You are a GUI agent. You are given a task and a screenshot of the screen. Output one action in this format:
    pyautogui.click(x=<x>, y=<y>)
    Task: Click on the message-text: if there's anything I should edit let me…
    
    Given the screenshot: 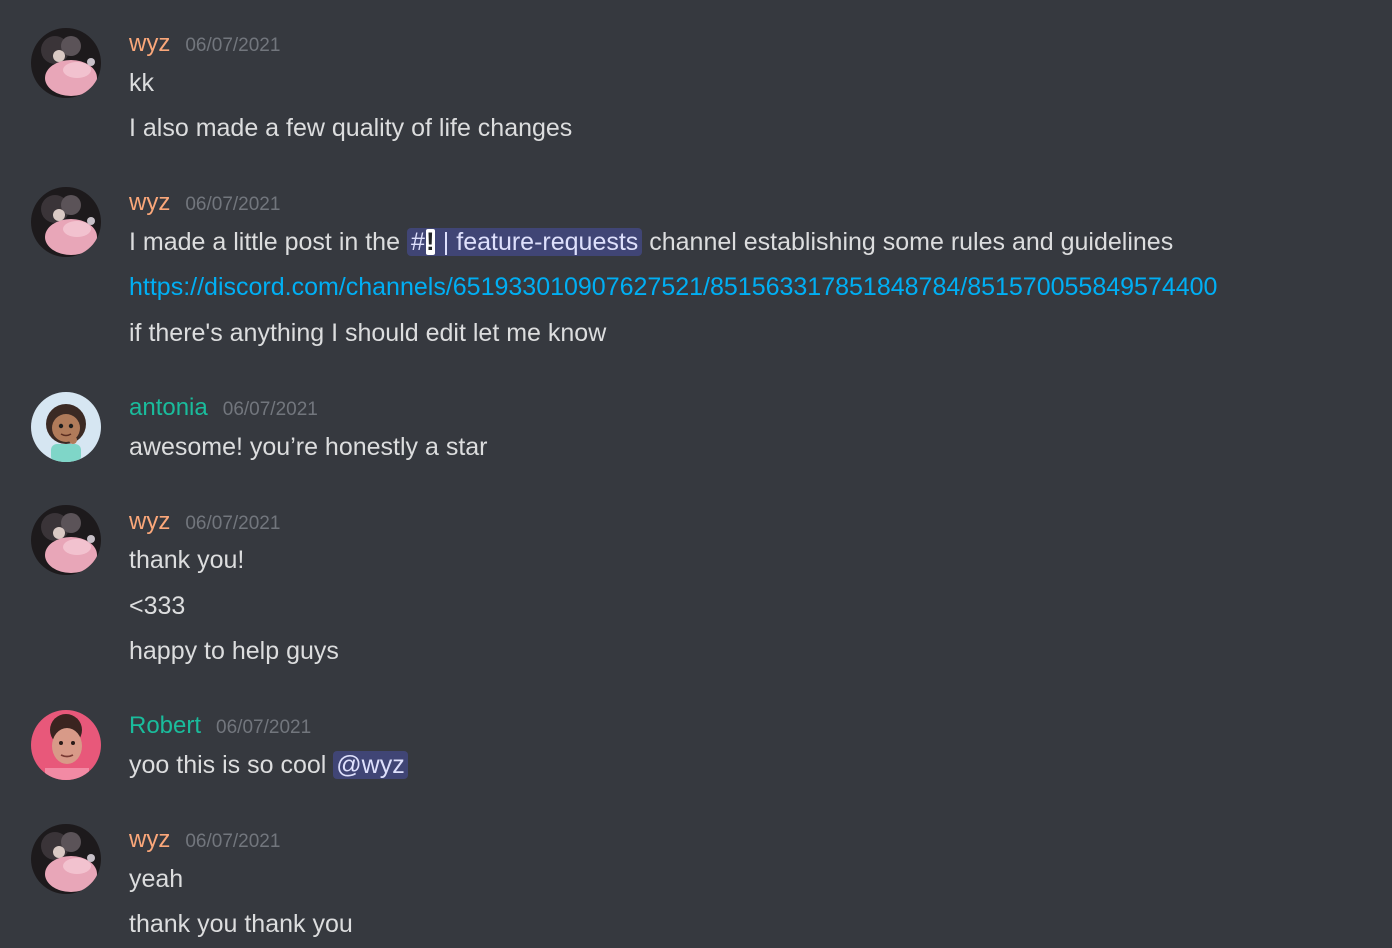 What is the action you would take?
    pyautogui.click(x=368, y=333)
    